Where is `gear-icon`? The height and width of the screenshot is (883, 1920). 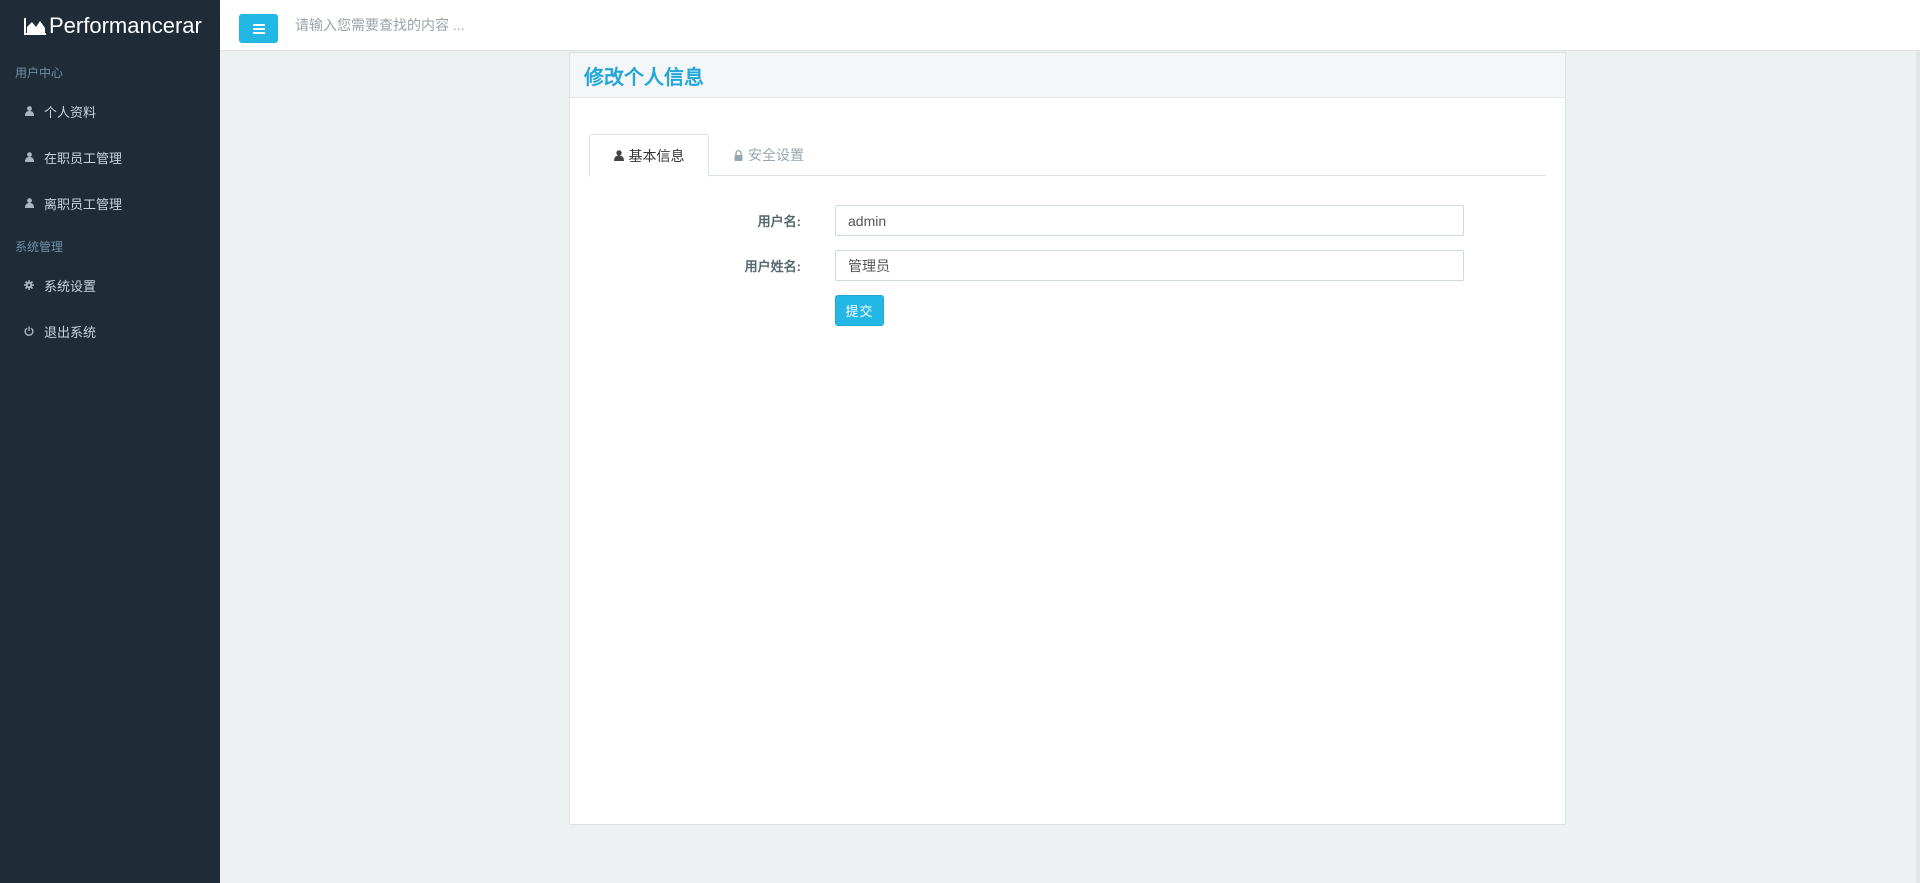 gear-icon is located at coordinates (29, 285).